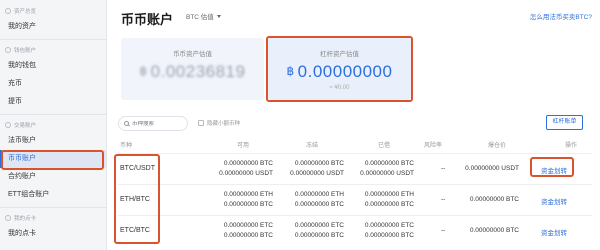 The width and height of the screenshot is (600, 250). Describe the element at coordinates (319, 194) in the screenshot. I see `frozen-value: 0.00000000 ETH` at that location.